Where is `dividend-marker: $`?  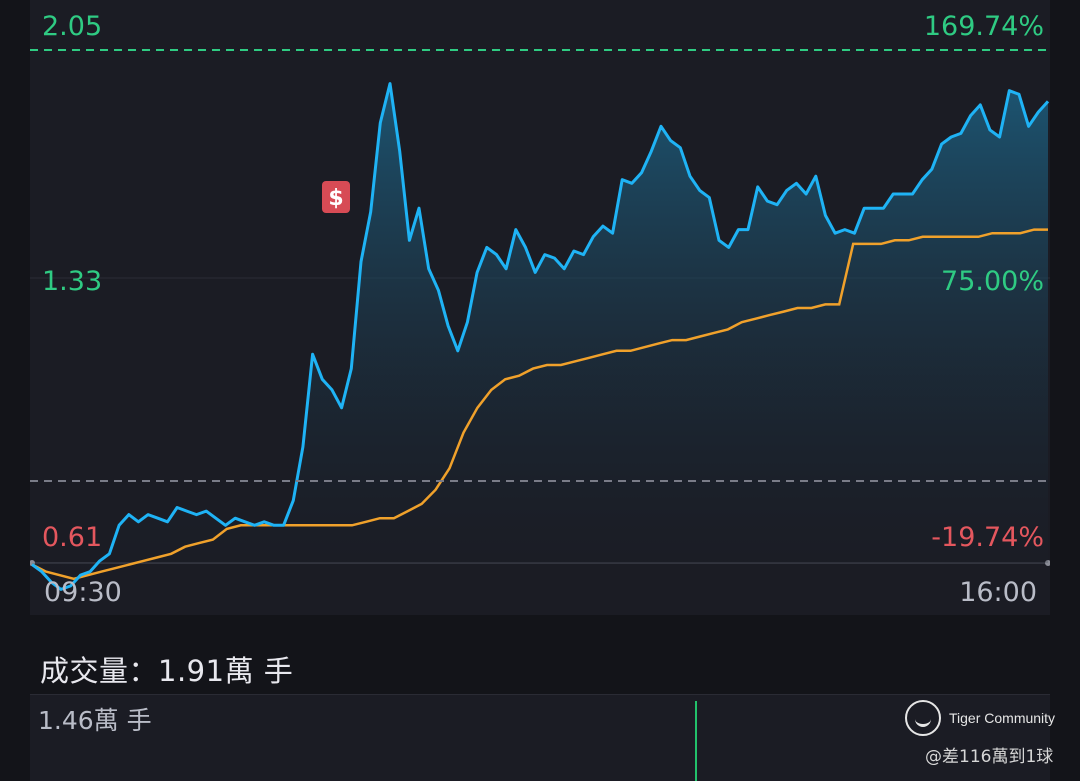 dividend-marker: $ is located at coordinates (336, 197).